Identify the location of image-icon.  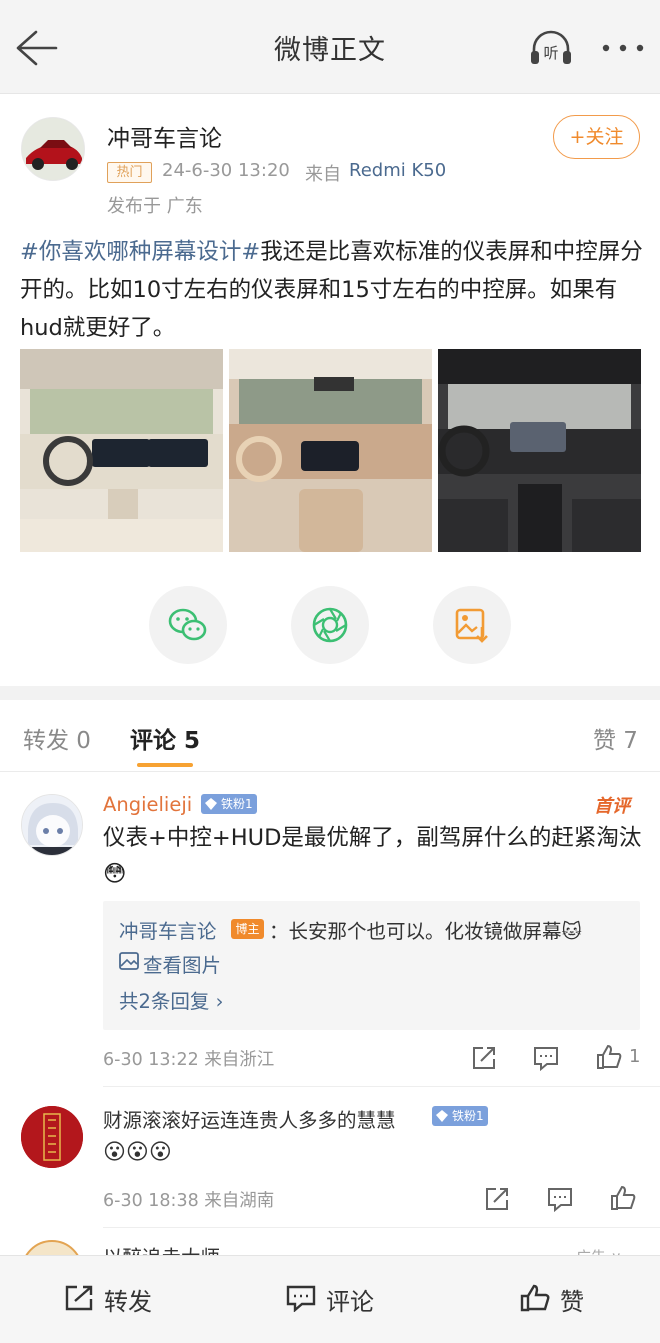
(129, 961).